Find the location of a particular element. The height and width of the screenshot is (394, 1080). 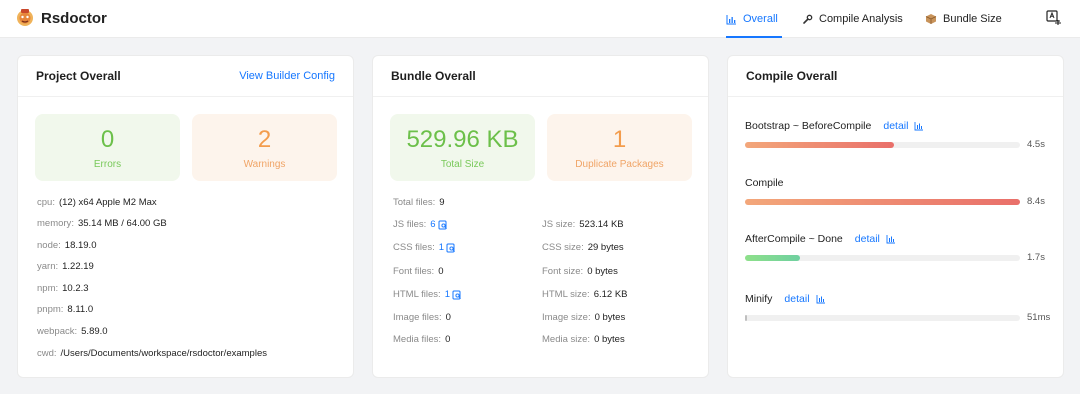

env-key: node is located at coordinates (48, 245).